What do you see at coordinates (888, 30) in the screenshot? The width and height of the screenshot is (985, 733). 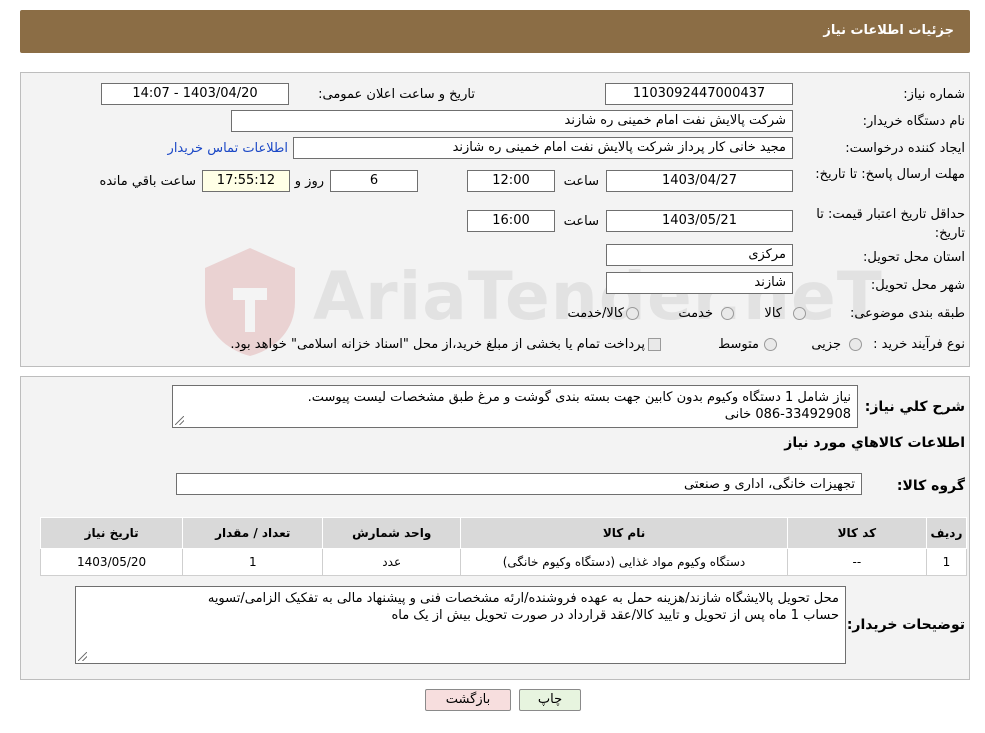 I see `page-title: جزئیات اطلاعات نیاز` at bounding box center [888, 30].